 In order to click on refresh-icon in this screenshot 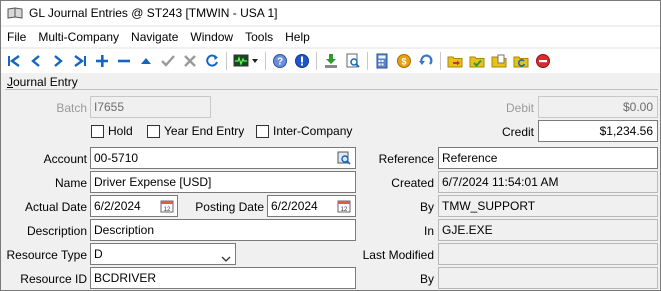, I will do `click(212, 60)`.